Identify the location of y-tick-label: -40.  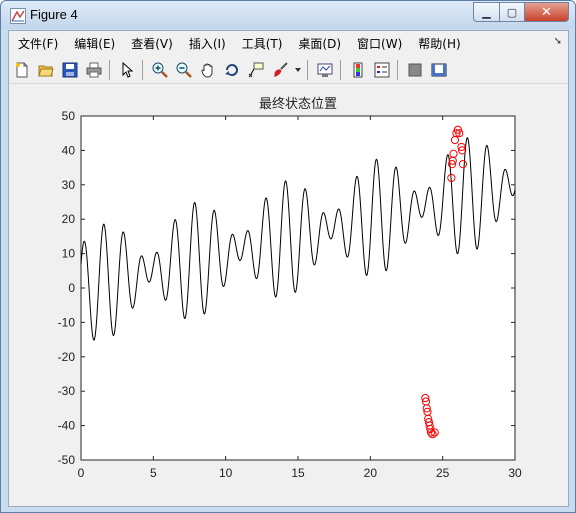
(67, 426).